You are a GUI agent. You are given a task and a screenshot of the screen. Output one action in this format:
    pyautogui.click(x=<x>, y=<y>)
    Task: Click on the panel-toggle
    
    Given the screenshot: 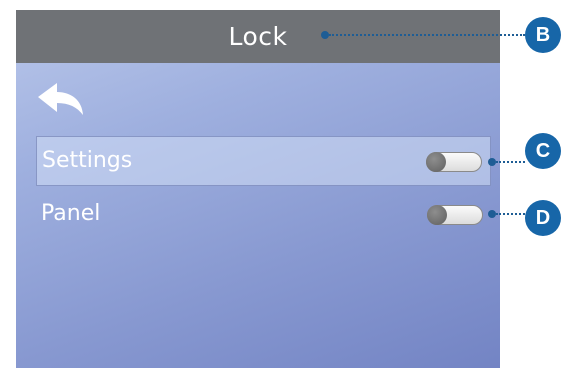 What is the action you would take?
    pyautogui.click(x=455, y=215)
    